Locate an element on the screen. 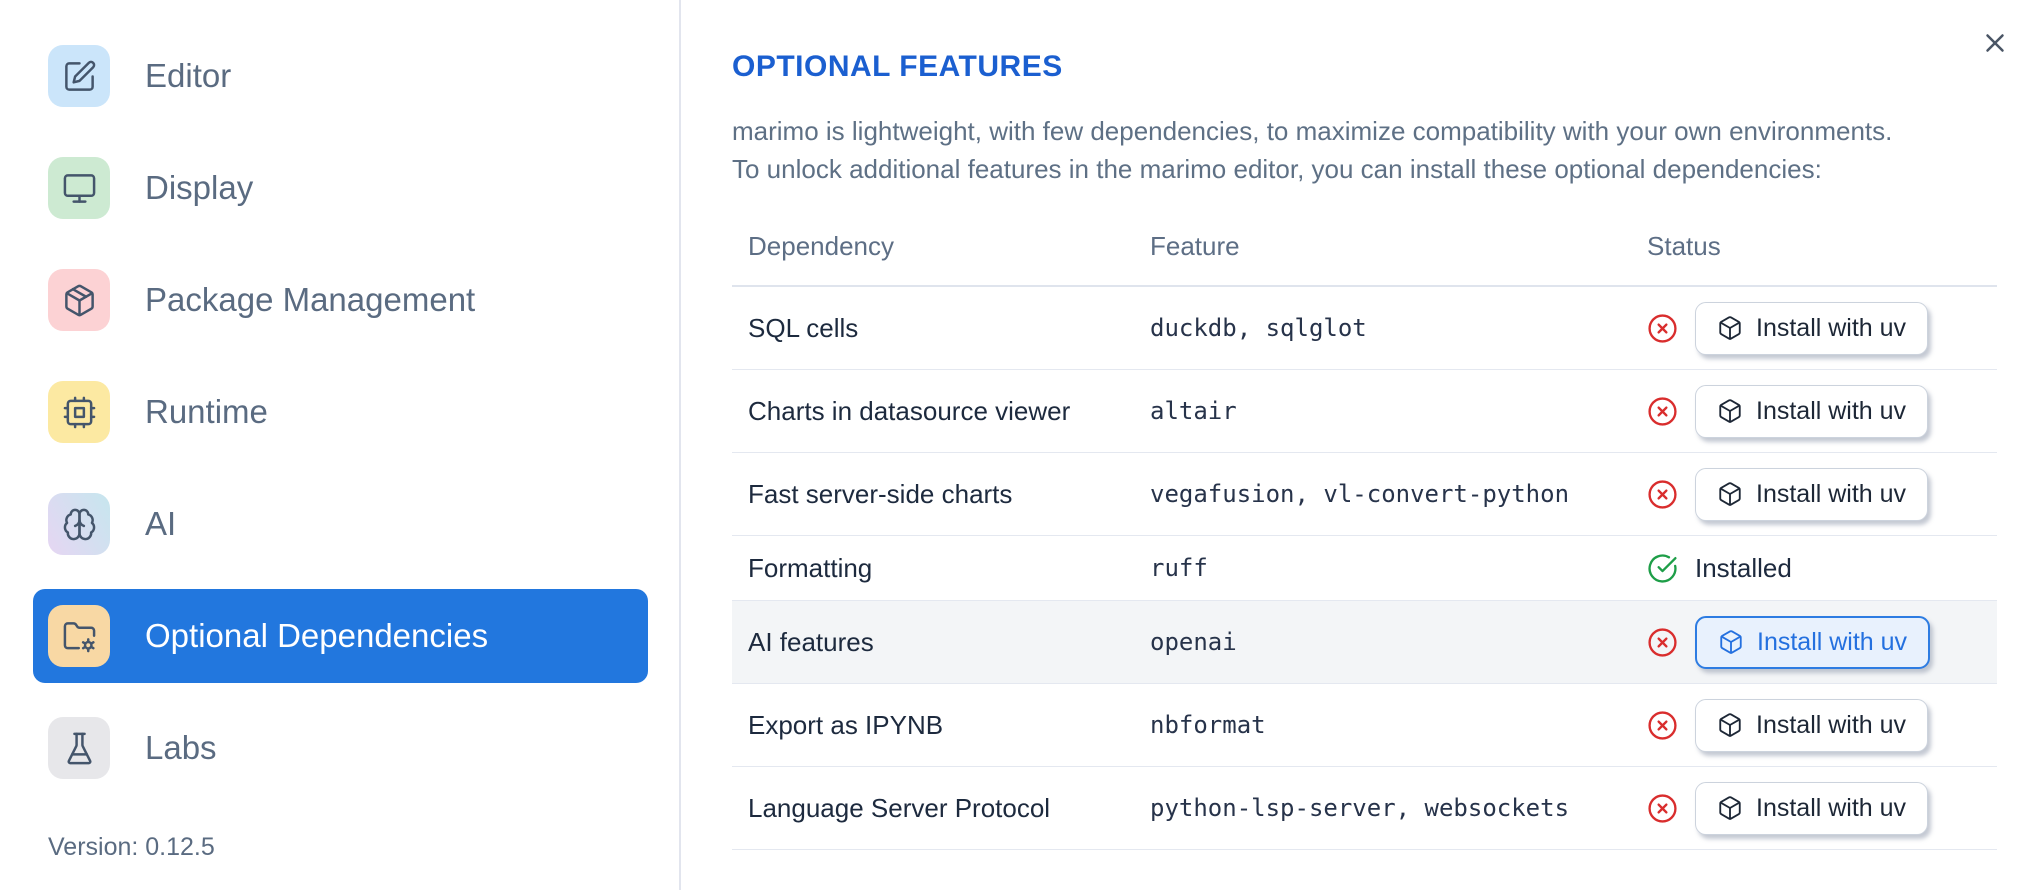 This screenshot has width=2042, height=890. dependency-cell: SQL cells is located at coordinates (933, 328).